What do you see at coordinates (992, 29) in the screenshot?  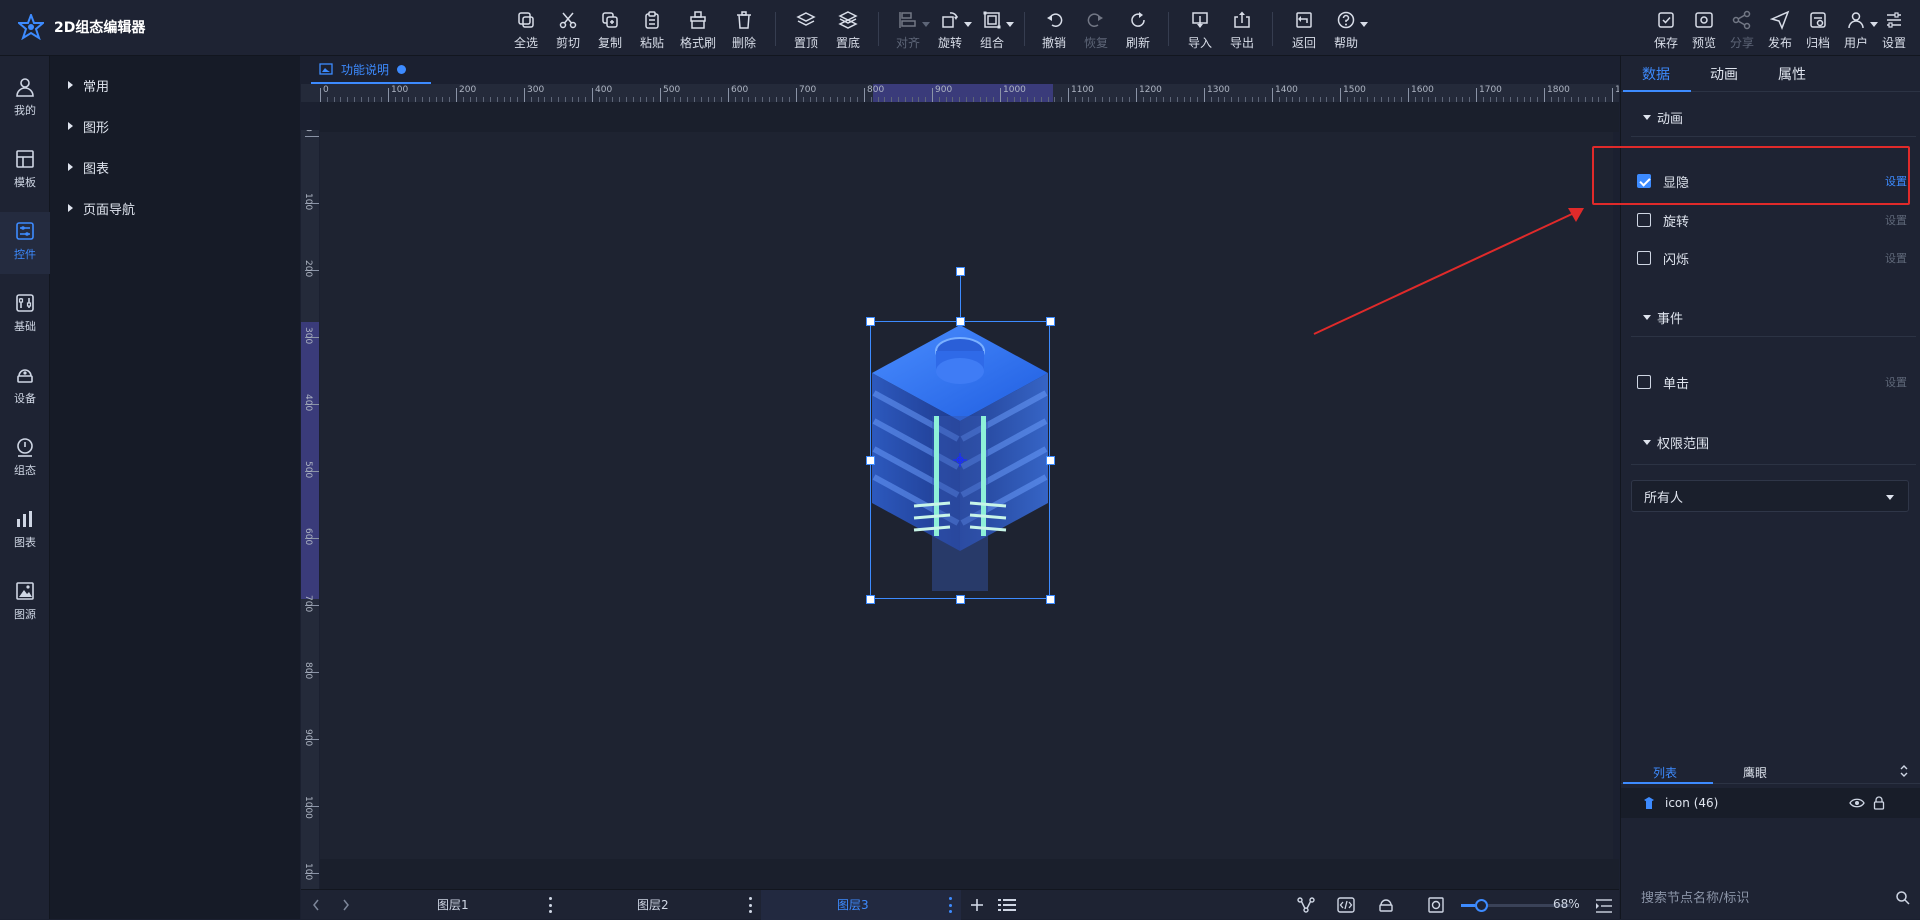 I see `group-button: 组合` at bounding box center [992, 29].